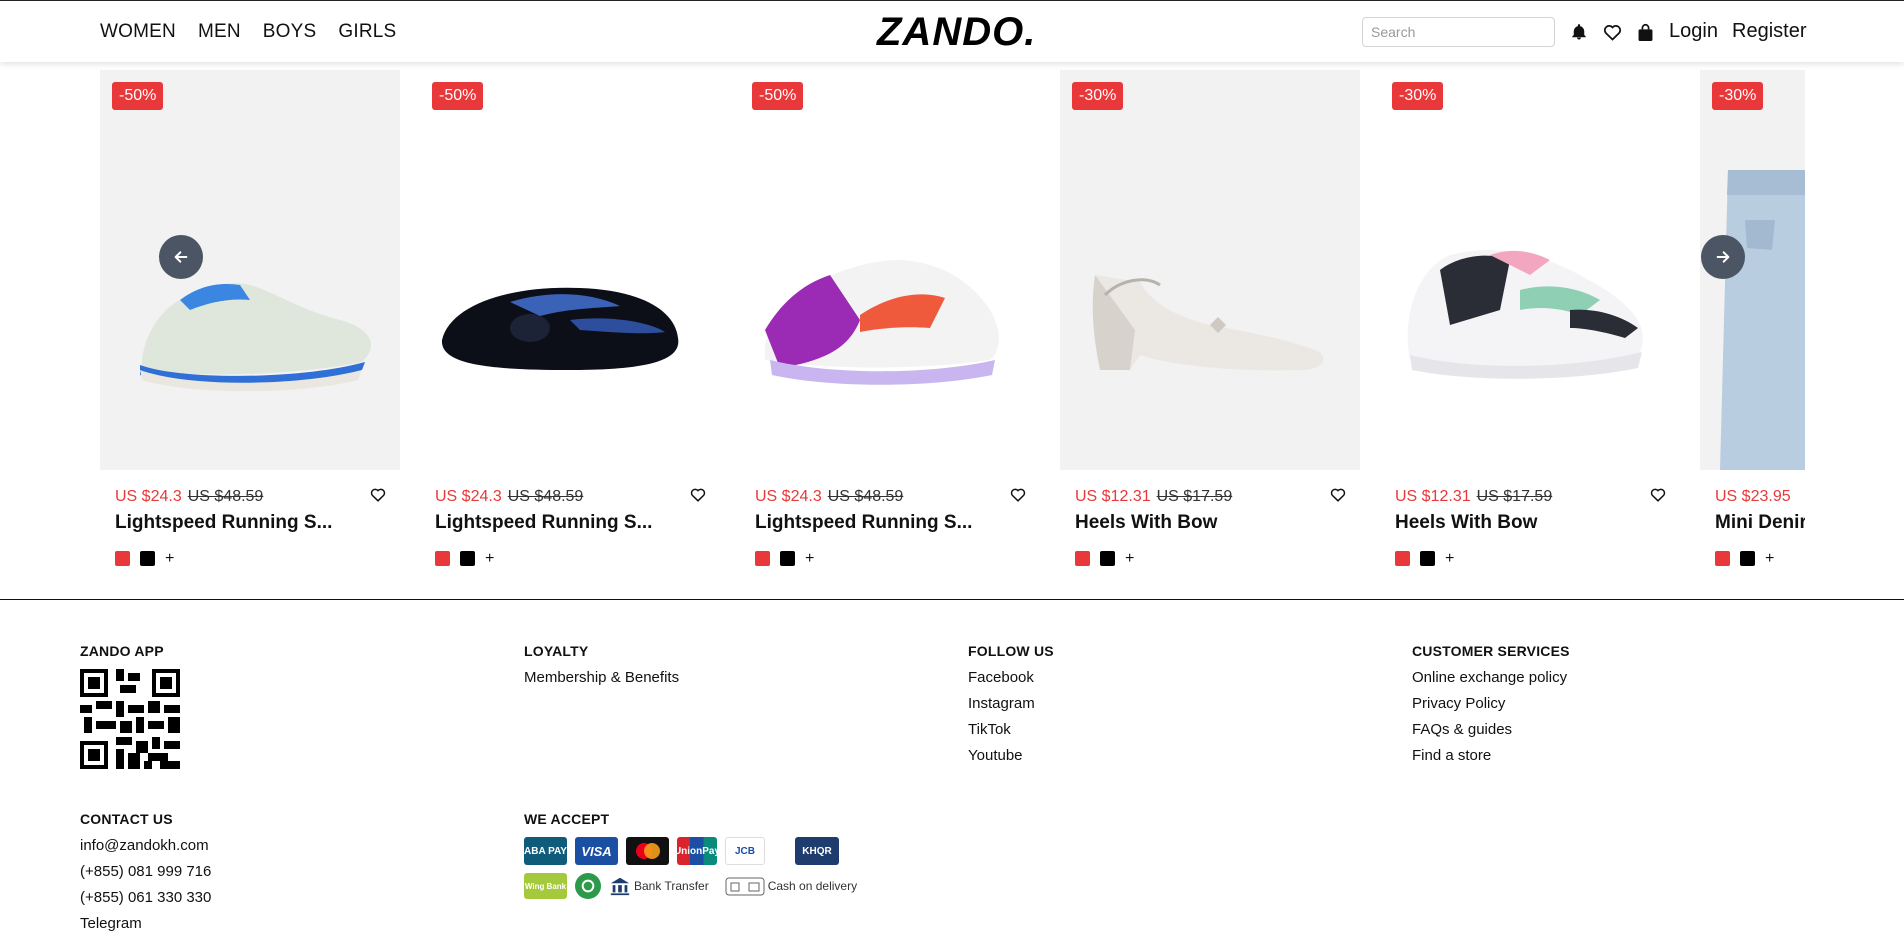 Image resolution: width=1904 pixels, height=941 pixels. Describe the element at coordinates (1769, 31) in the screenshot. I see `register-link: Register` at that location.